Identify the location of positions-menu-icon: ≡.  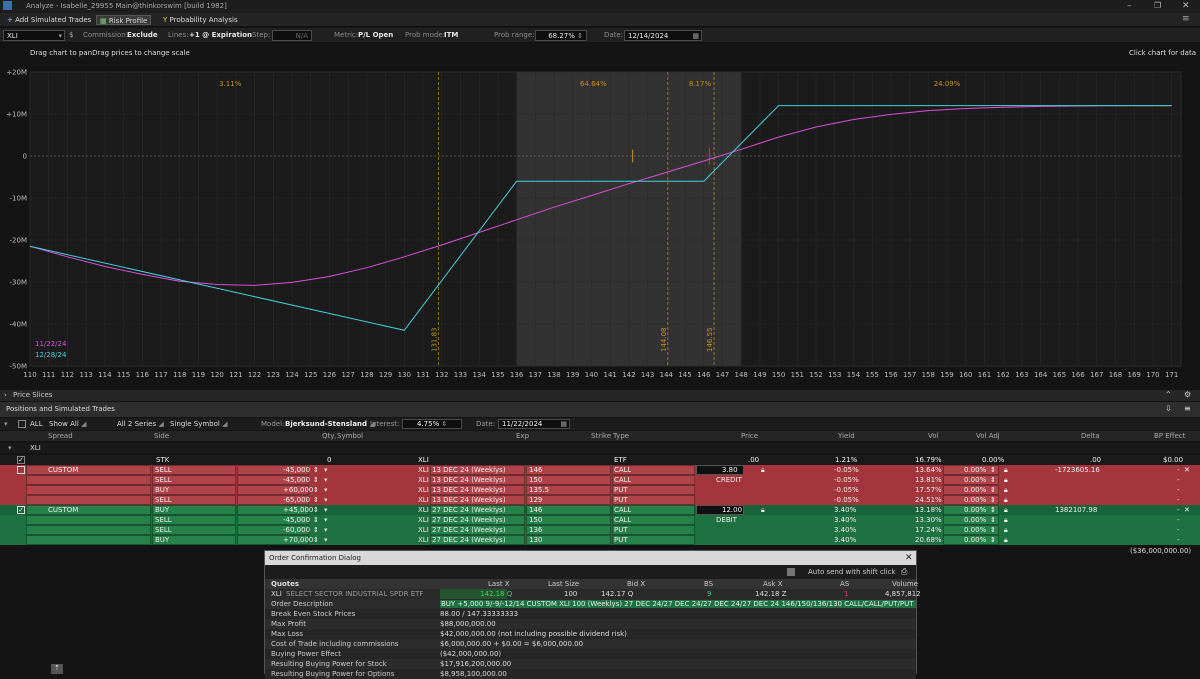
(1187, 408).